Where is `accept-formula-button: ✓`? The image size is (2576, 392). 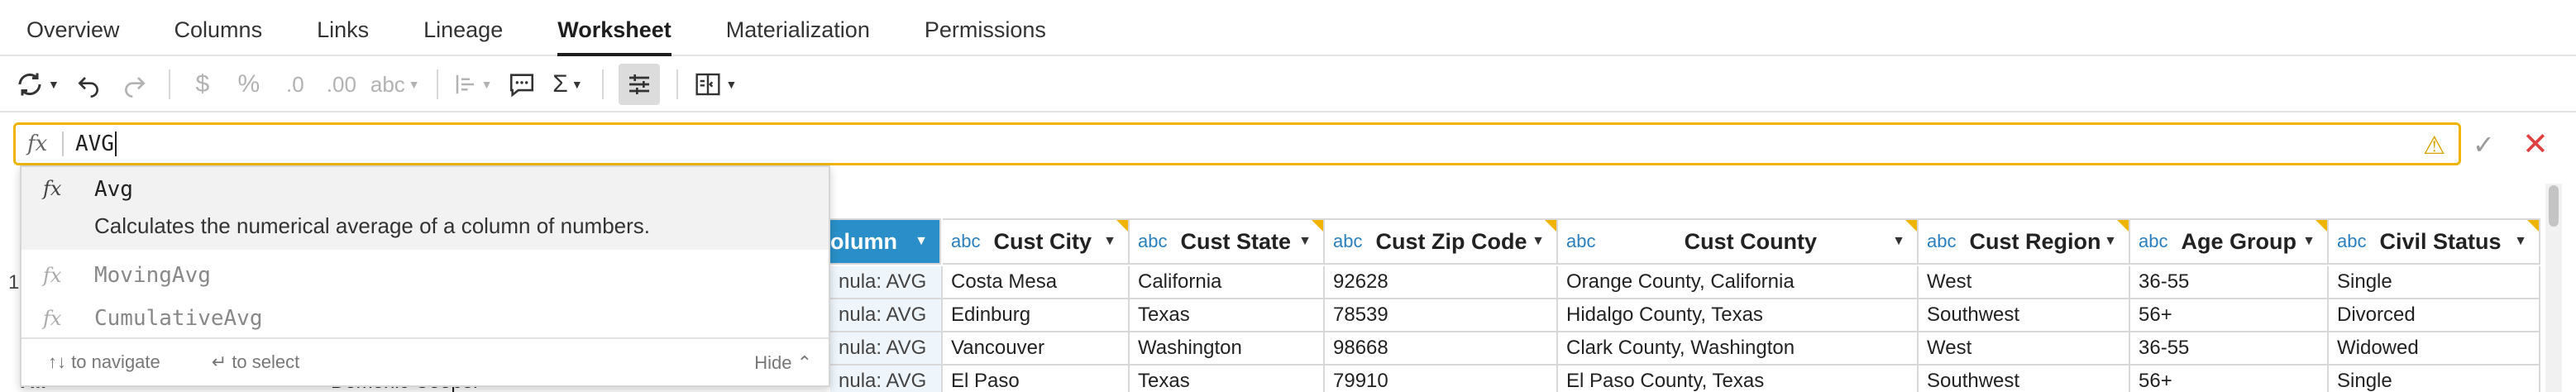
accept-formula-button: ✓ is located at coordinates (2484, 144).